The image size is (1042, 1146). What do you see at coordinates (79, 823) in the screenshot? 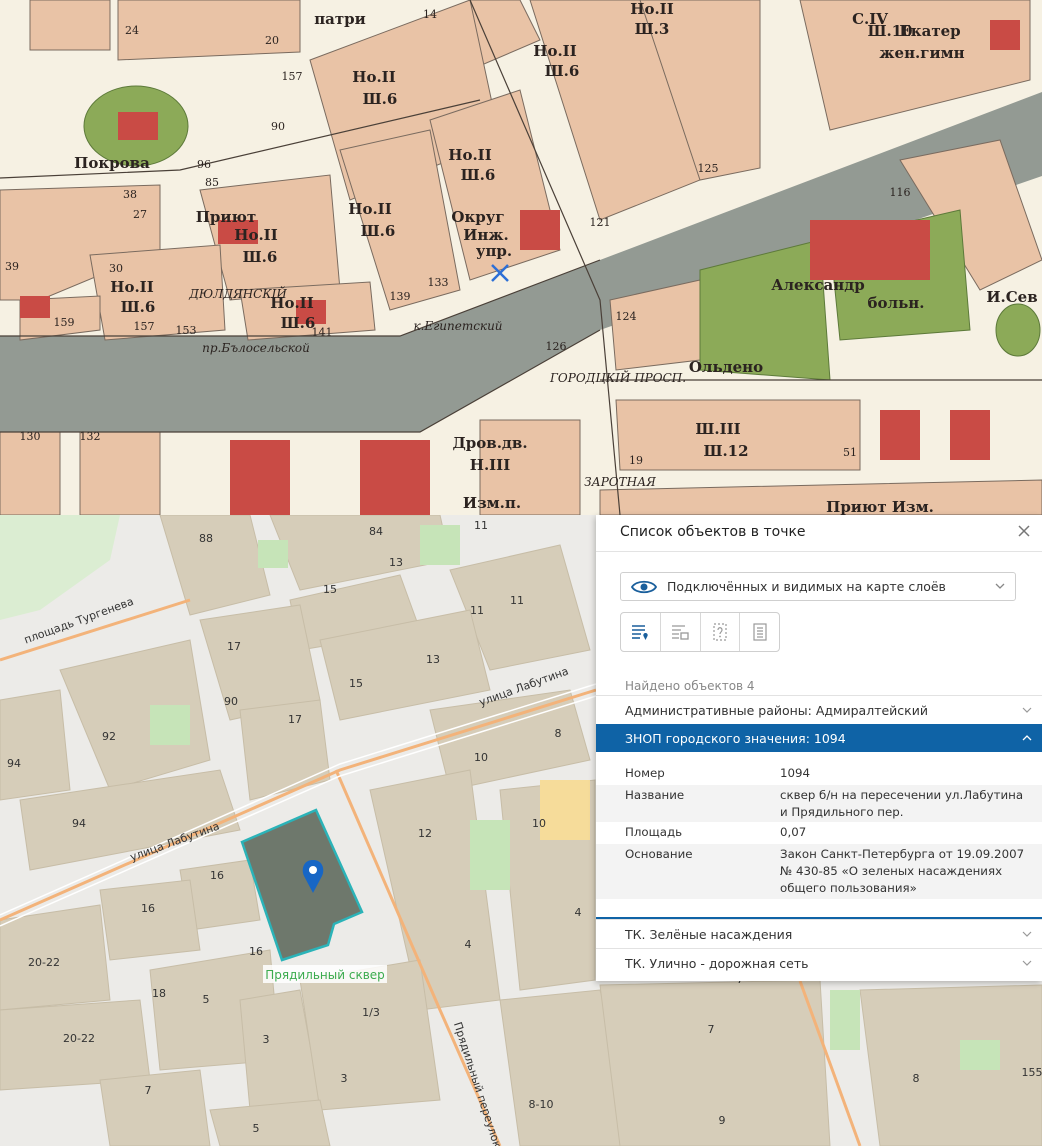
I see `house-number: 94` at bounding box center [79, 823].